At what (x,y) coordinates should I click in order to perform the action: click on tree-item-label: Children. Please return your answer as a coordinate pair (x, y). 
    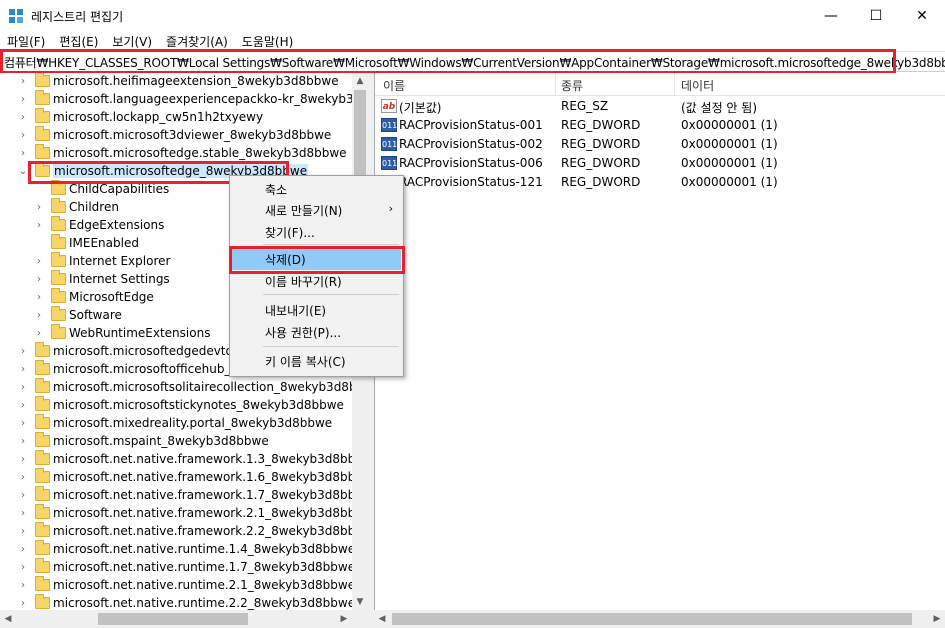
    Looking at the image, I should click on (94, 207).